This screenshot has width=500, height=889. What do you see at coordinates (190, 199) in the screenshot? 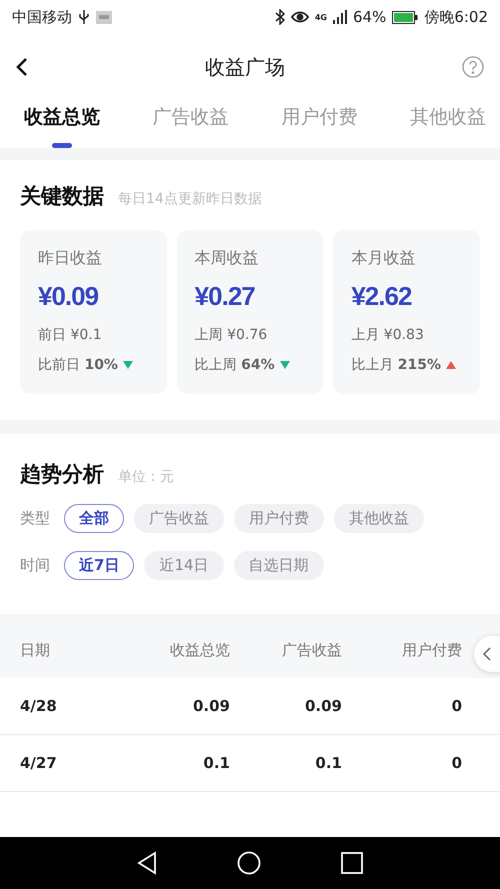
I see `update-note: 每日14点更新昨日数据` at bounding box center [190, 199].